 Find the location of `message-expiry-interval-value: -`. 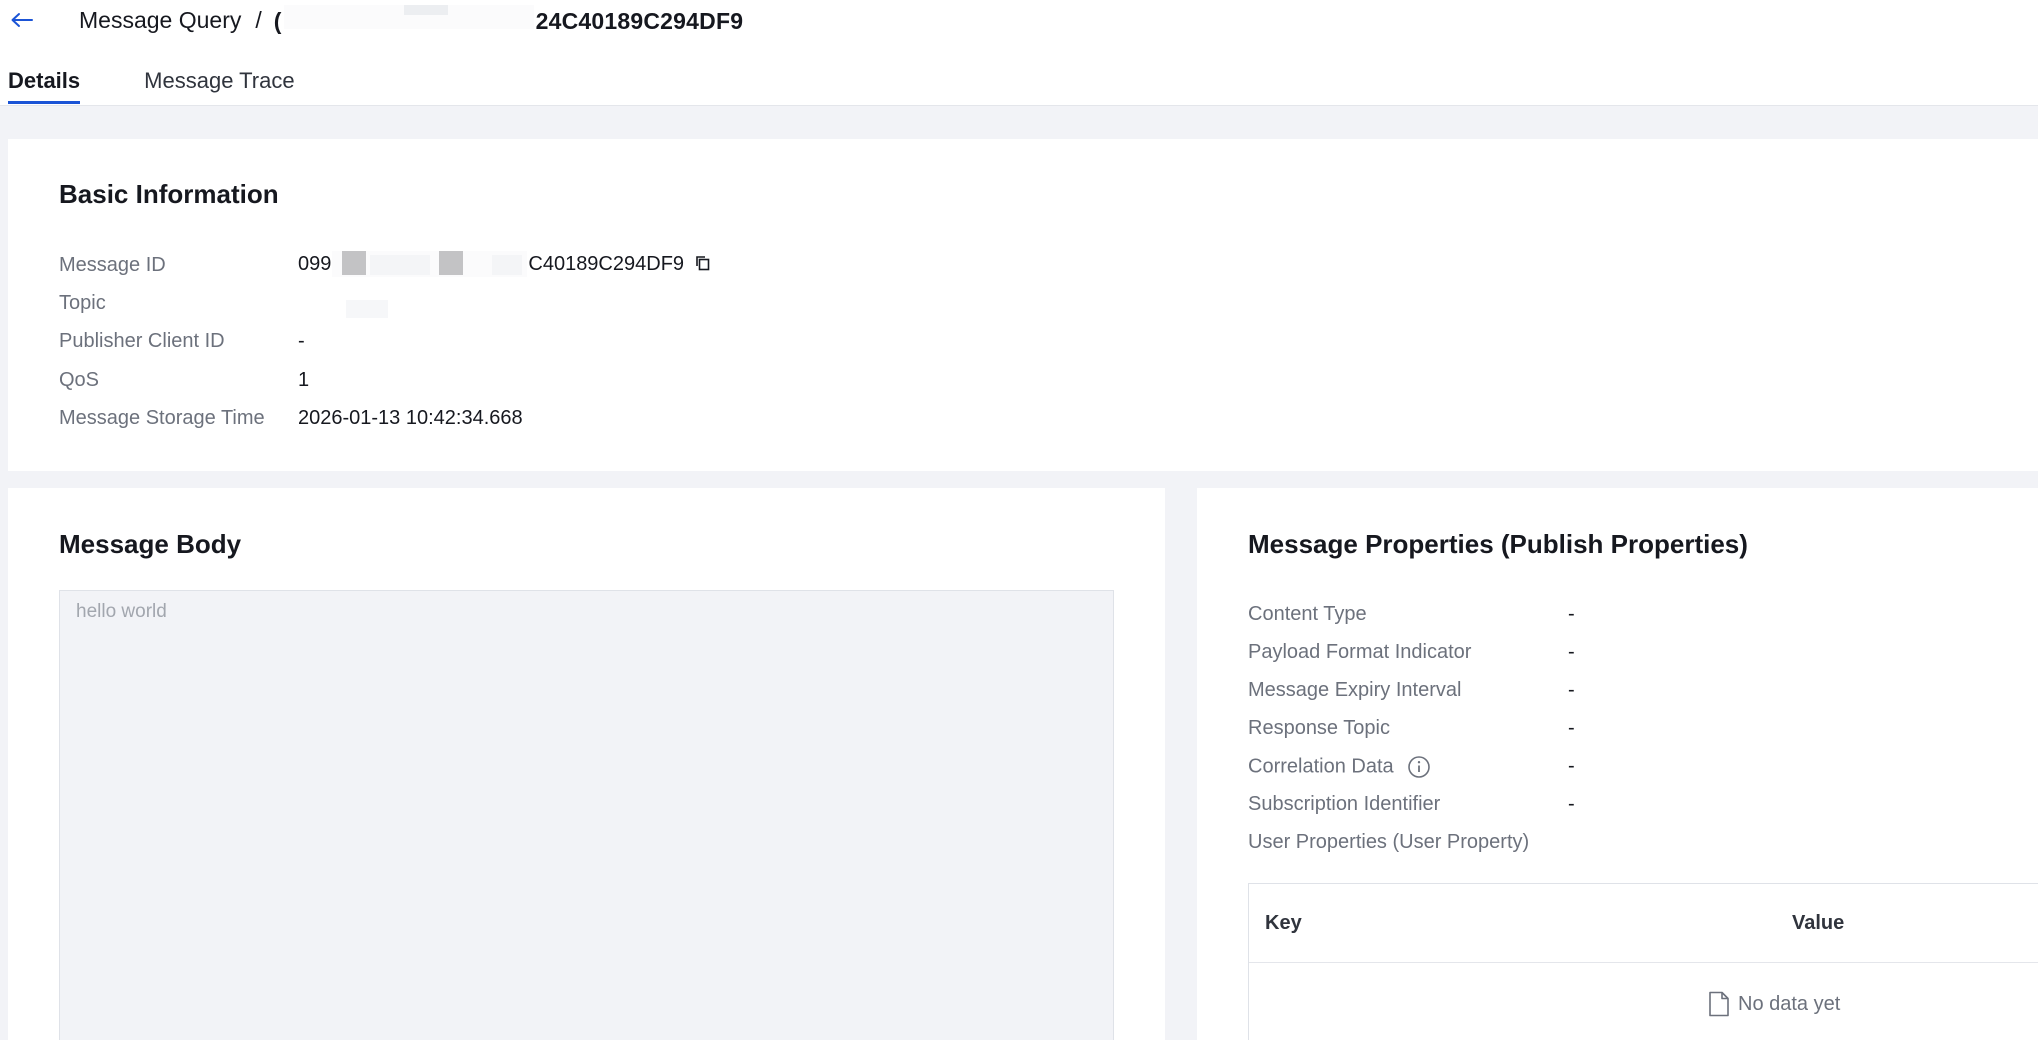

message-expiry-interval-value: - is located at coordinates (1571, 690).